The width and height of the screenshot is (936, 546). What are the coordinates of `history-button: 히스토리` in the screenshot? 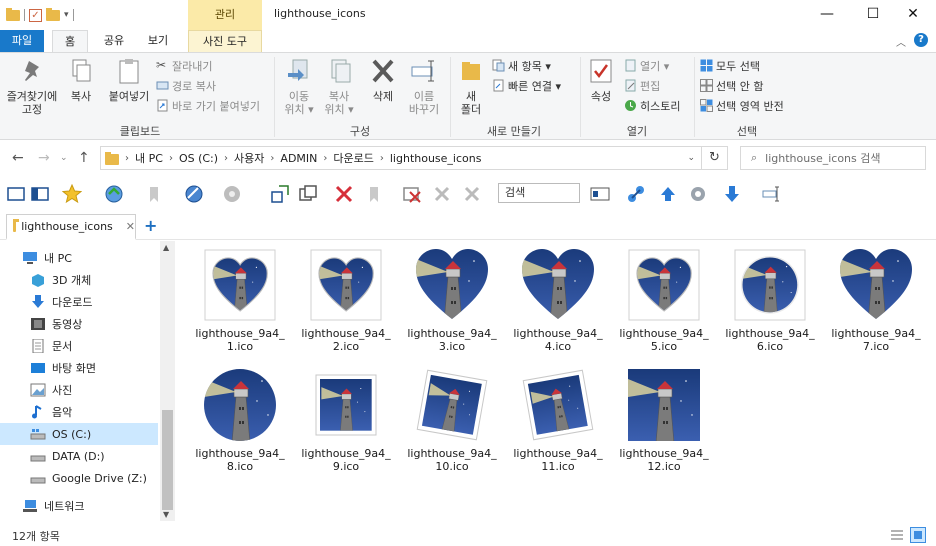 It's located at (652, 105).